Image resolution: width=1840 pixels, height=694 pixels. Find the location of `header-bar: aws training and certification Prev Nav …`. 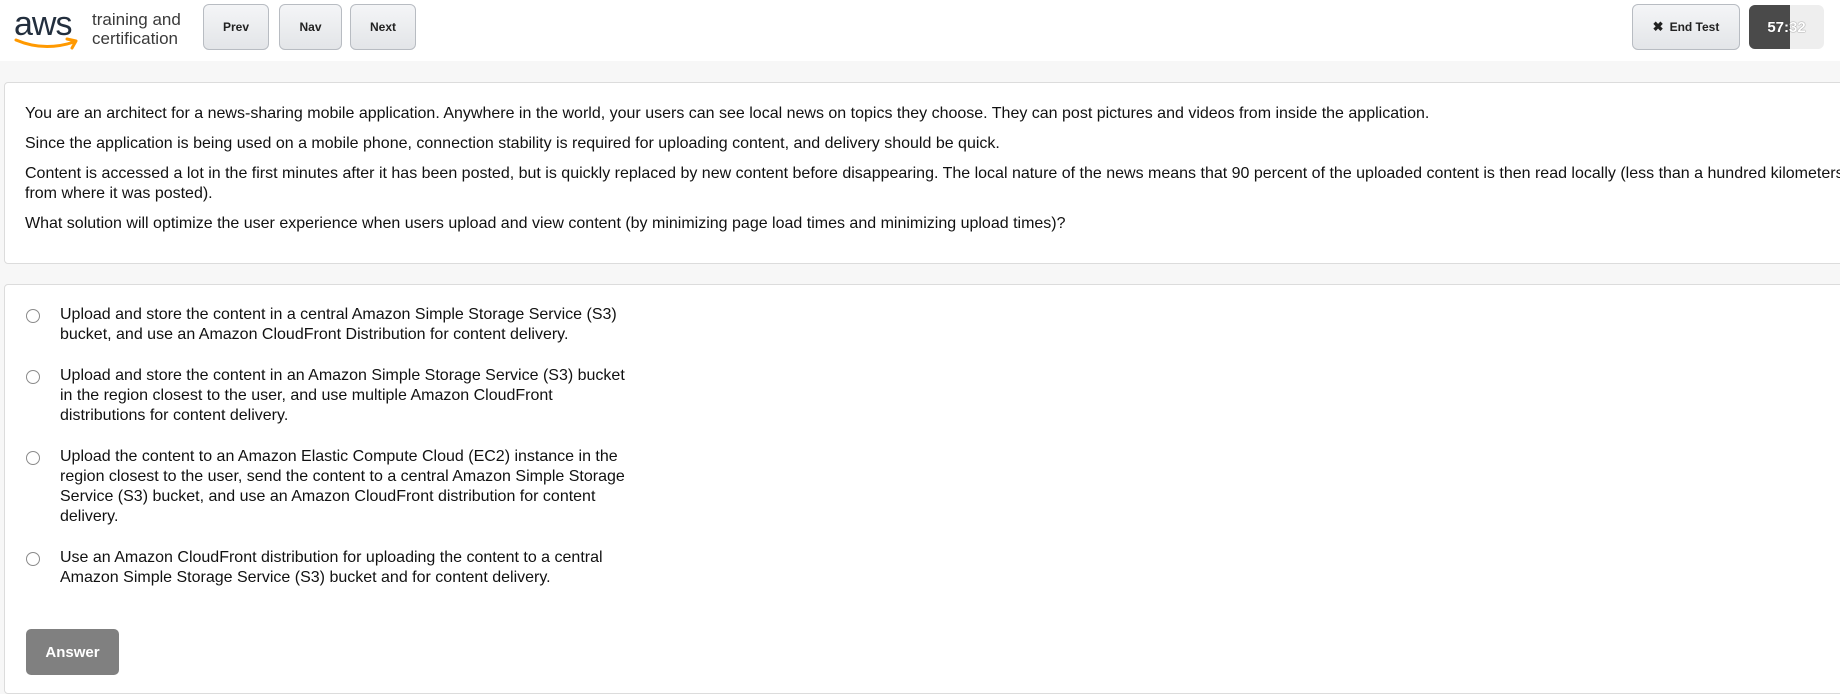

header-bar: aws training and certification Prev Nav … is located at coordinates (920, 30).